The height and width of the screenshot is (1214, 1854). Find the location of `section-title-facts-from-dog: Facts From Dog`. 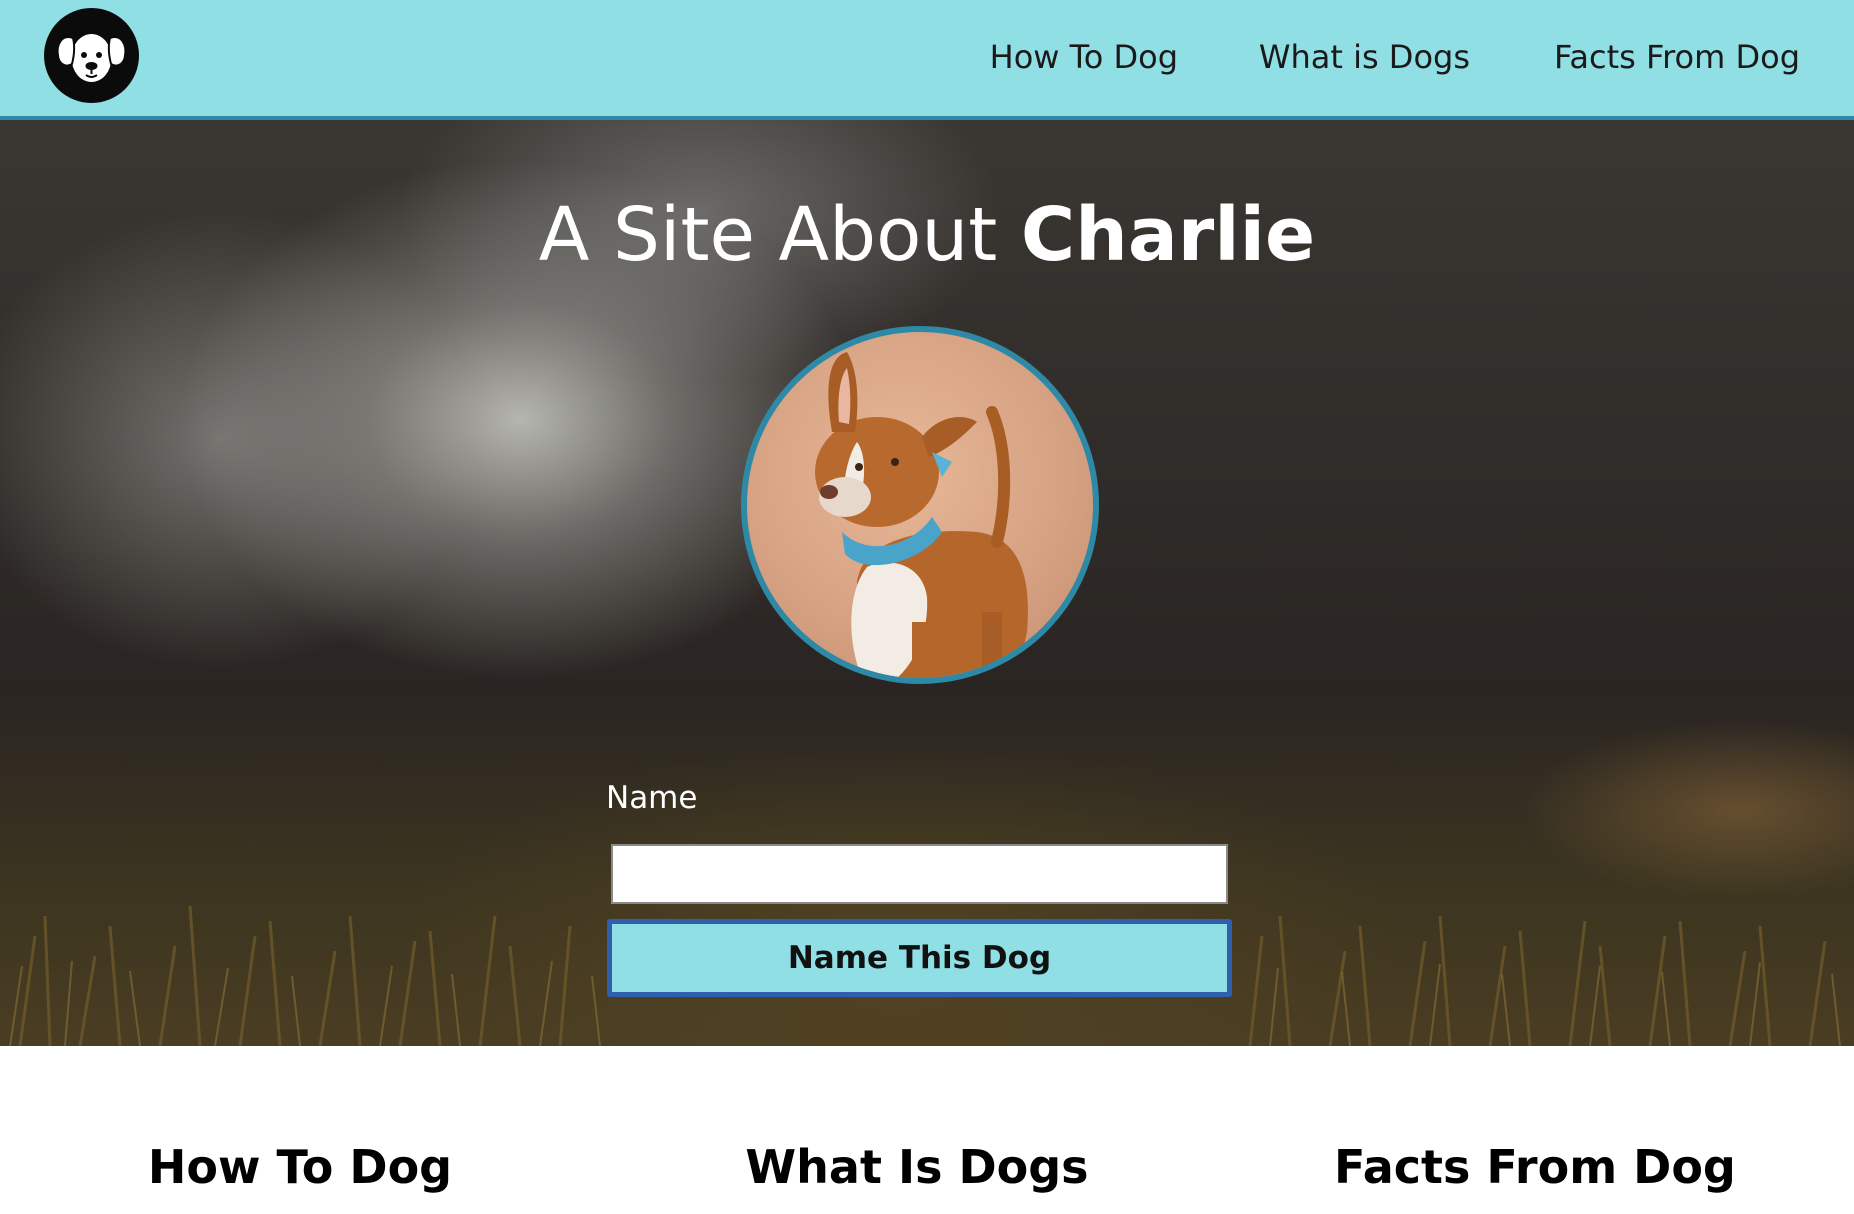

section-title-facts-from-dog: Facts From Dog is located at coordinates (1535, 1167).